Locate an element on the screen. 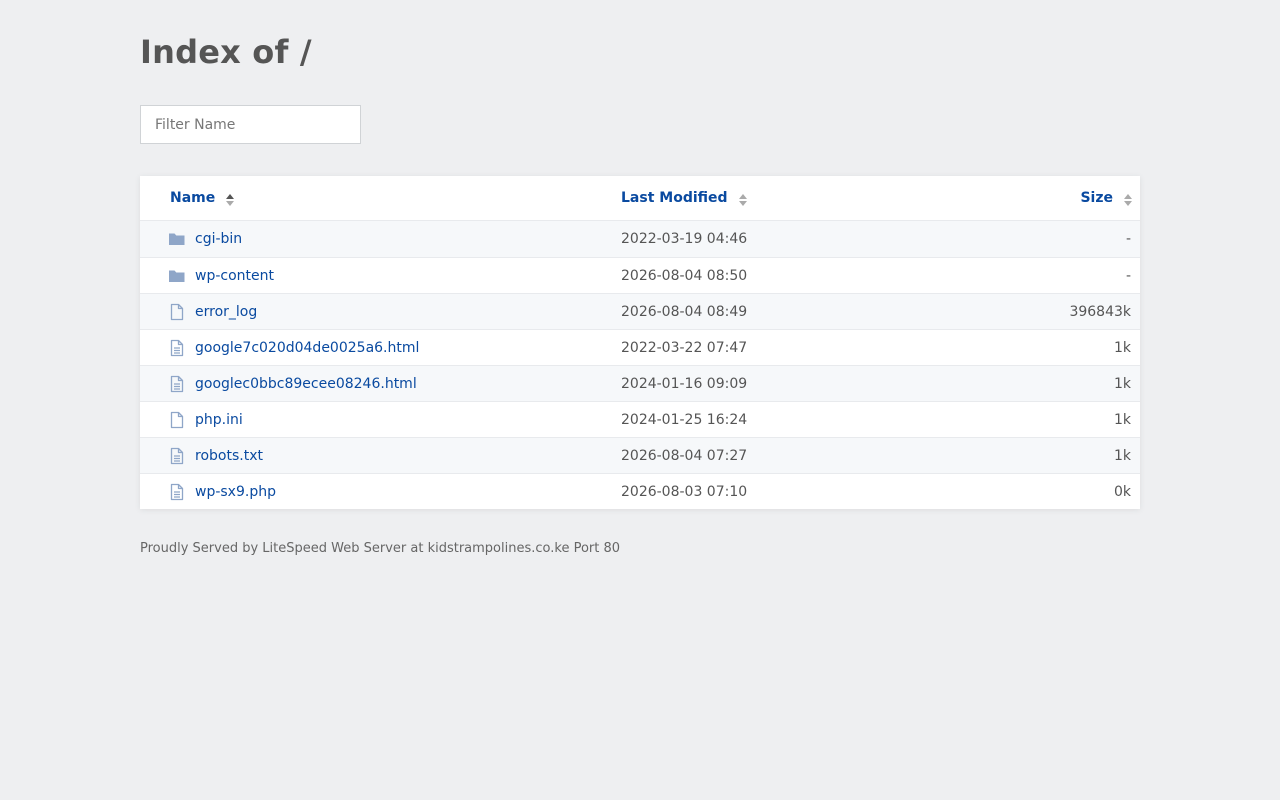 The image size is (1280, 800). sort-by-modified-link: Last Modified is located at coordinates (684, 198).